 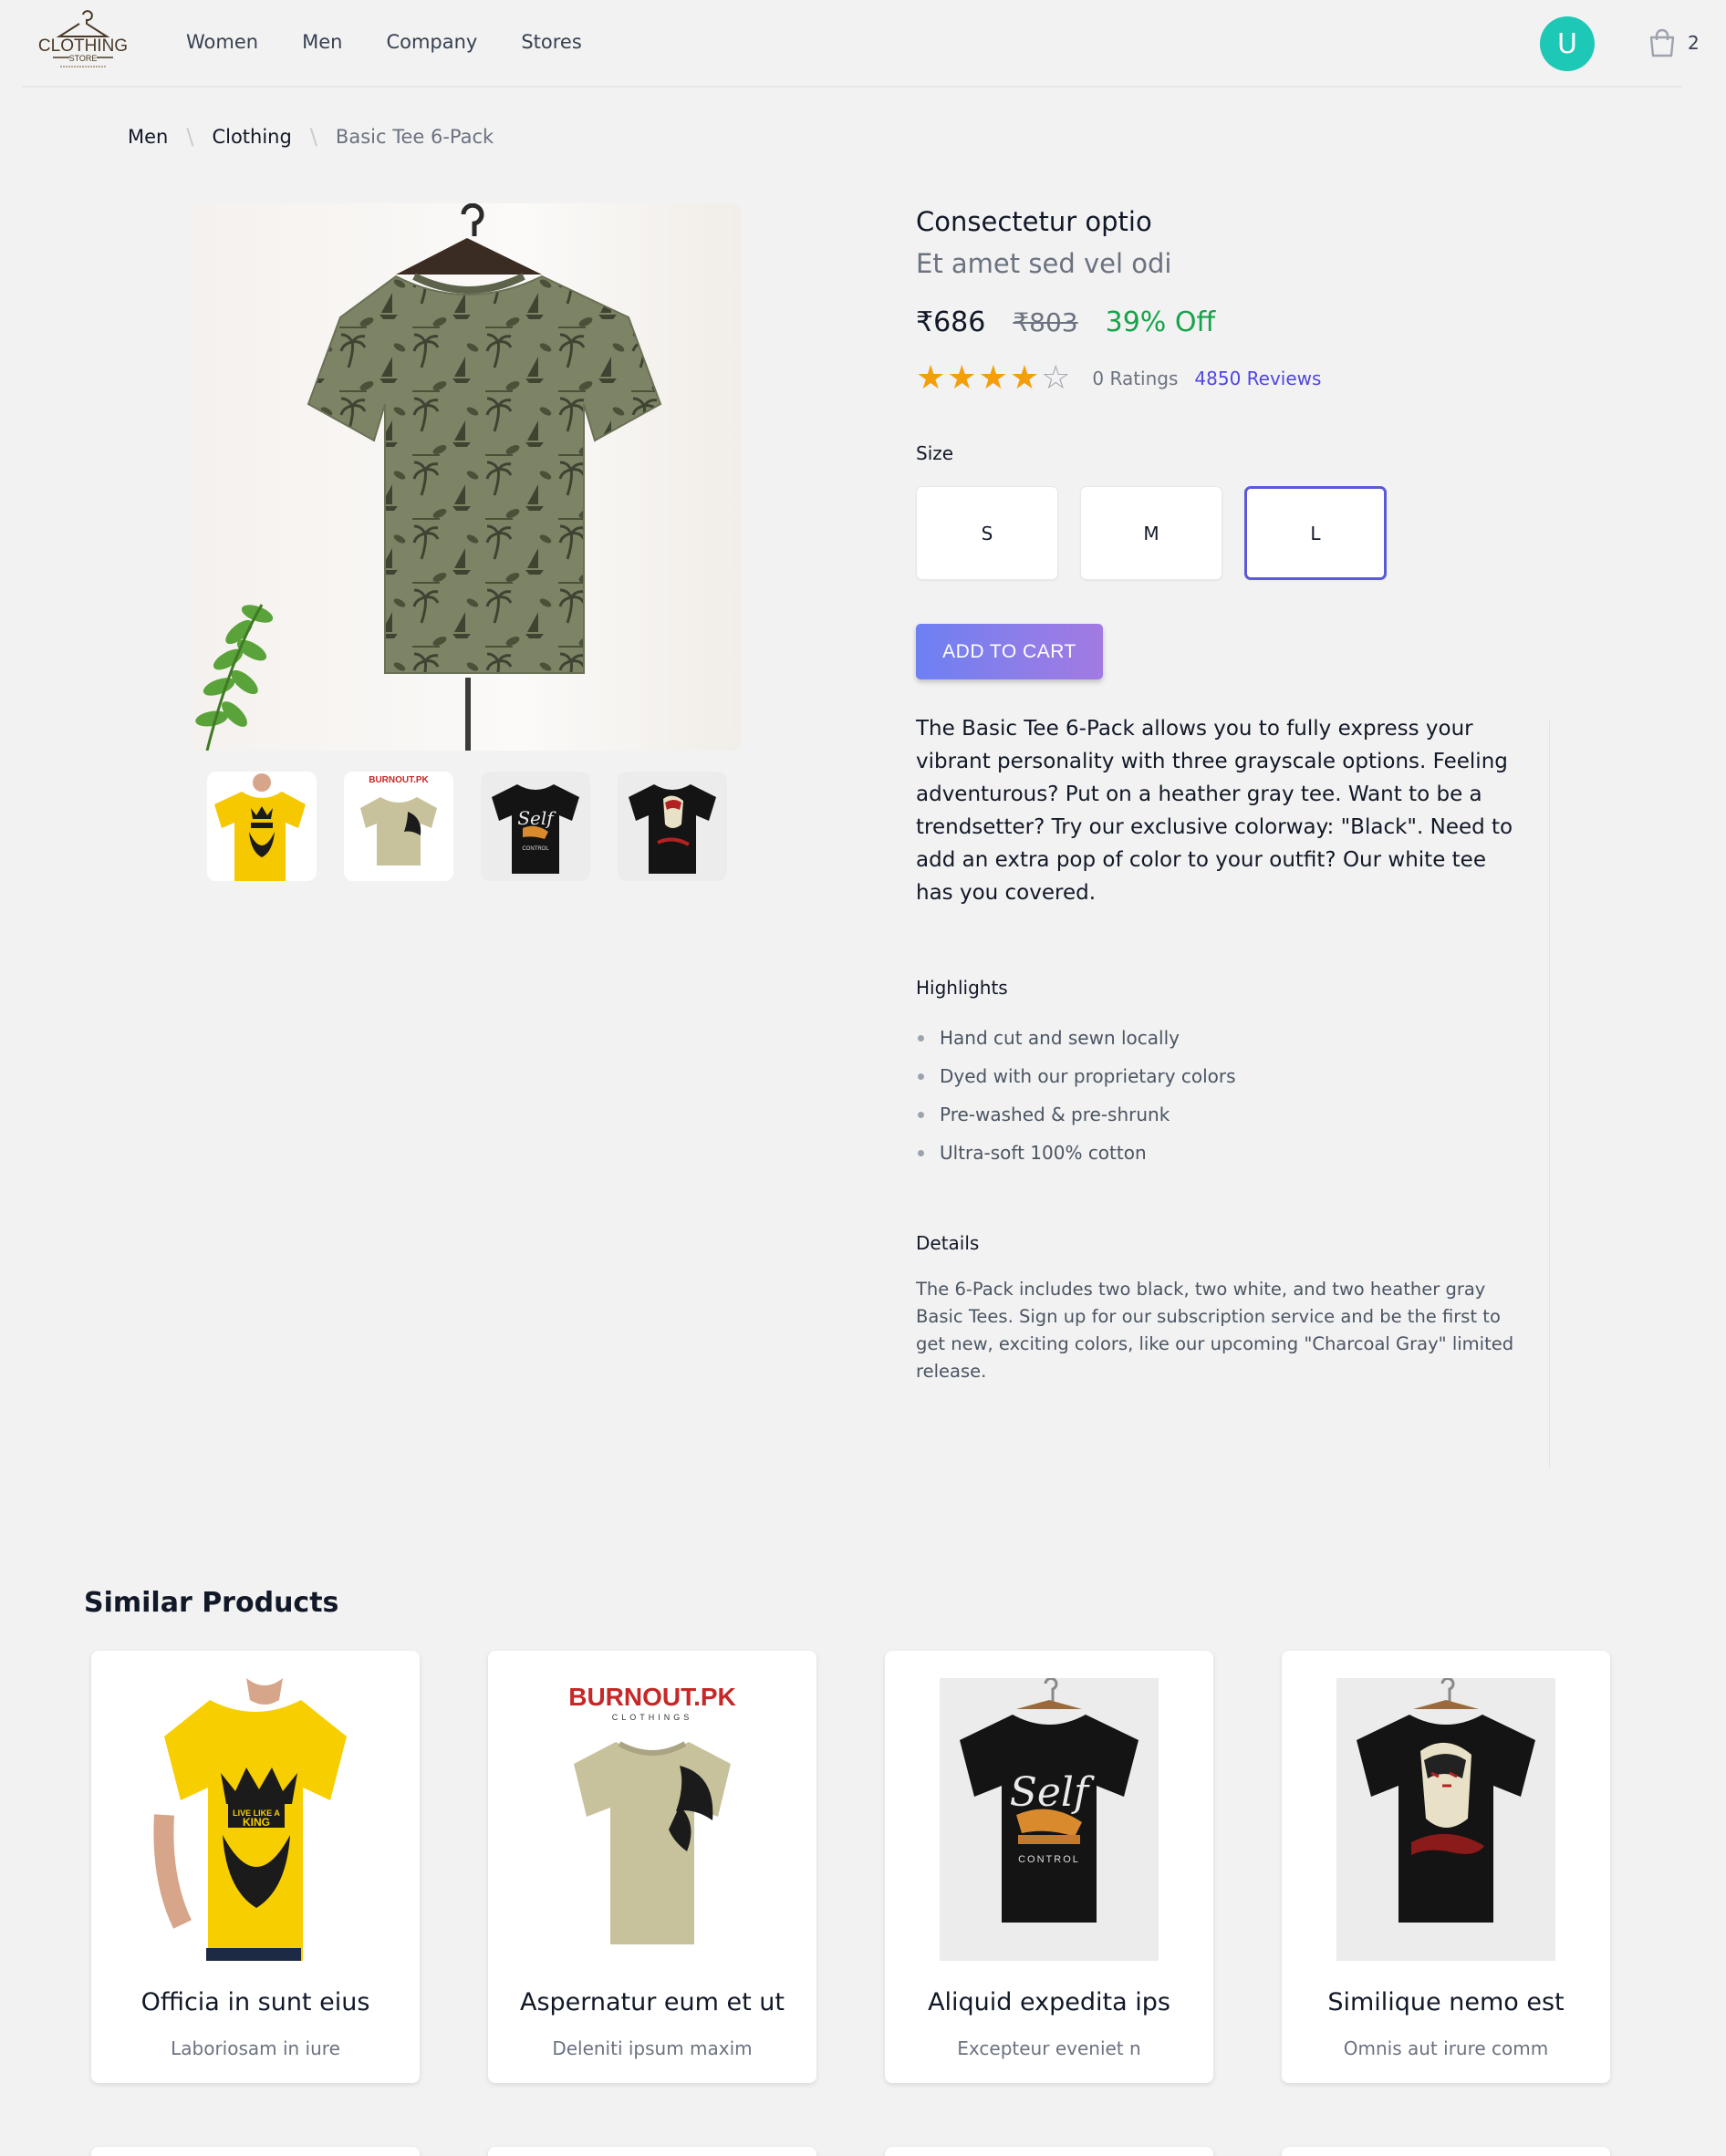 I want to click on main-product-image, so click(x=467, y=477).